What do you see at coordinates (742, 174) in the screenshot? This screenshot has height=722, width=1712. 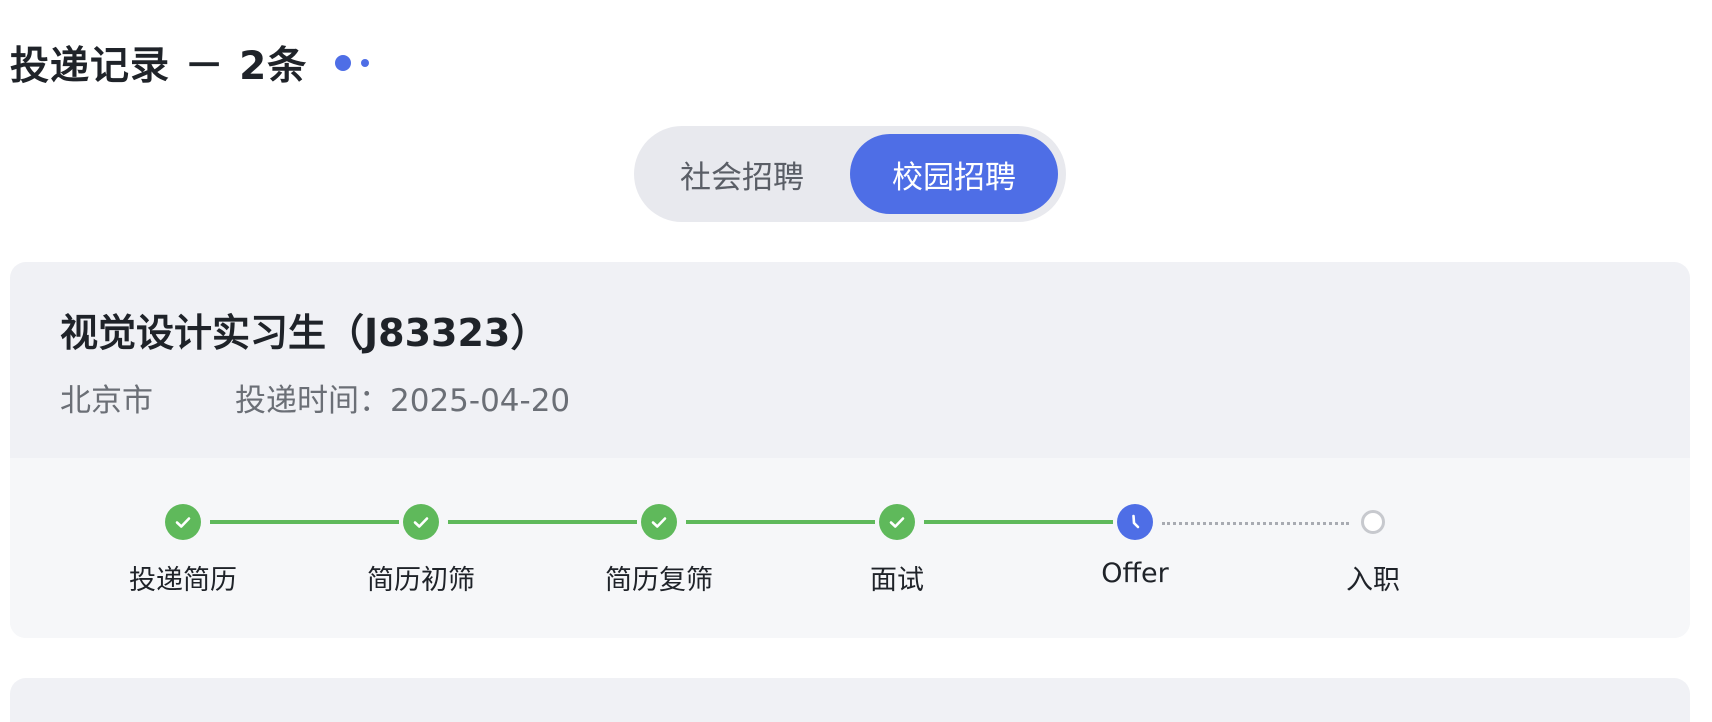 I see `tab-social-recruitment: 社会招聘` at bounding box center [742, 174].